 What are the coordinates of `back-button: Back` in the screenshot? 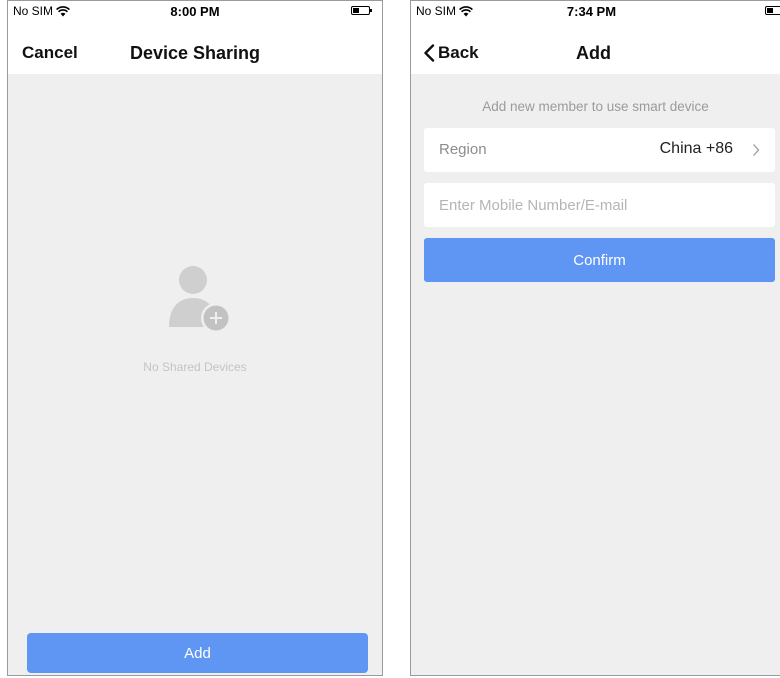 It's located at (451, 53).